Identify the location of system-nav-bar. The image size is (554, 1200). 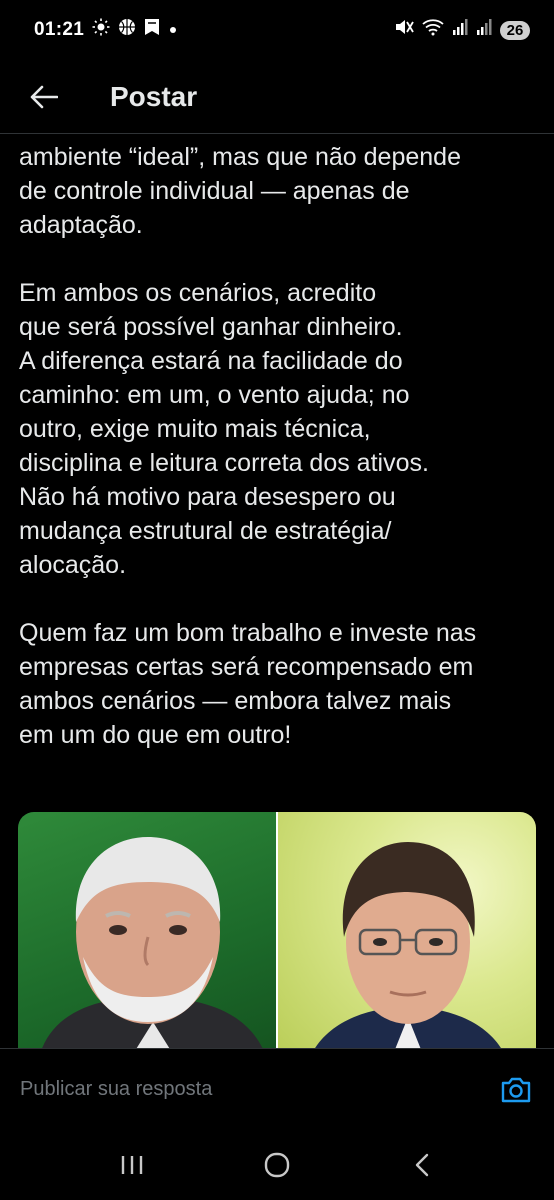
(277, 1165).